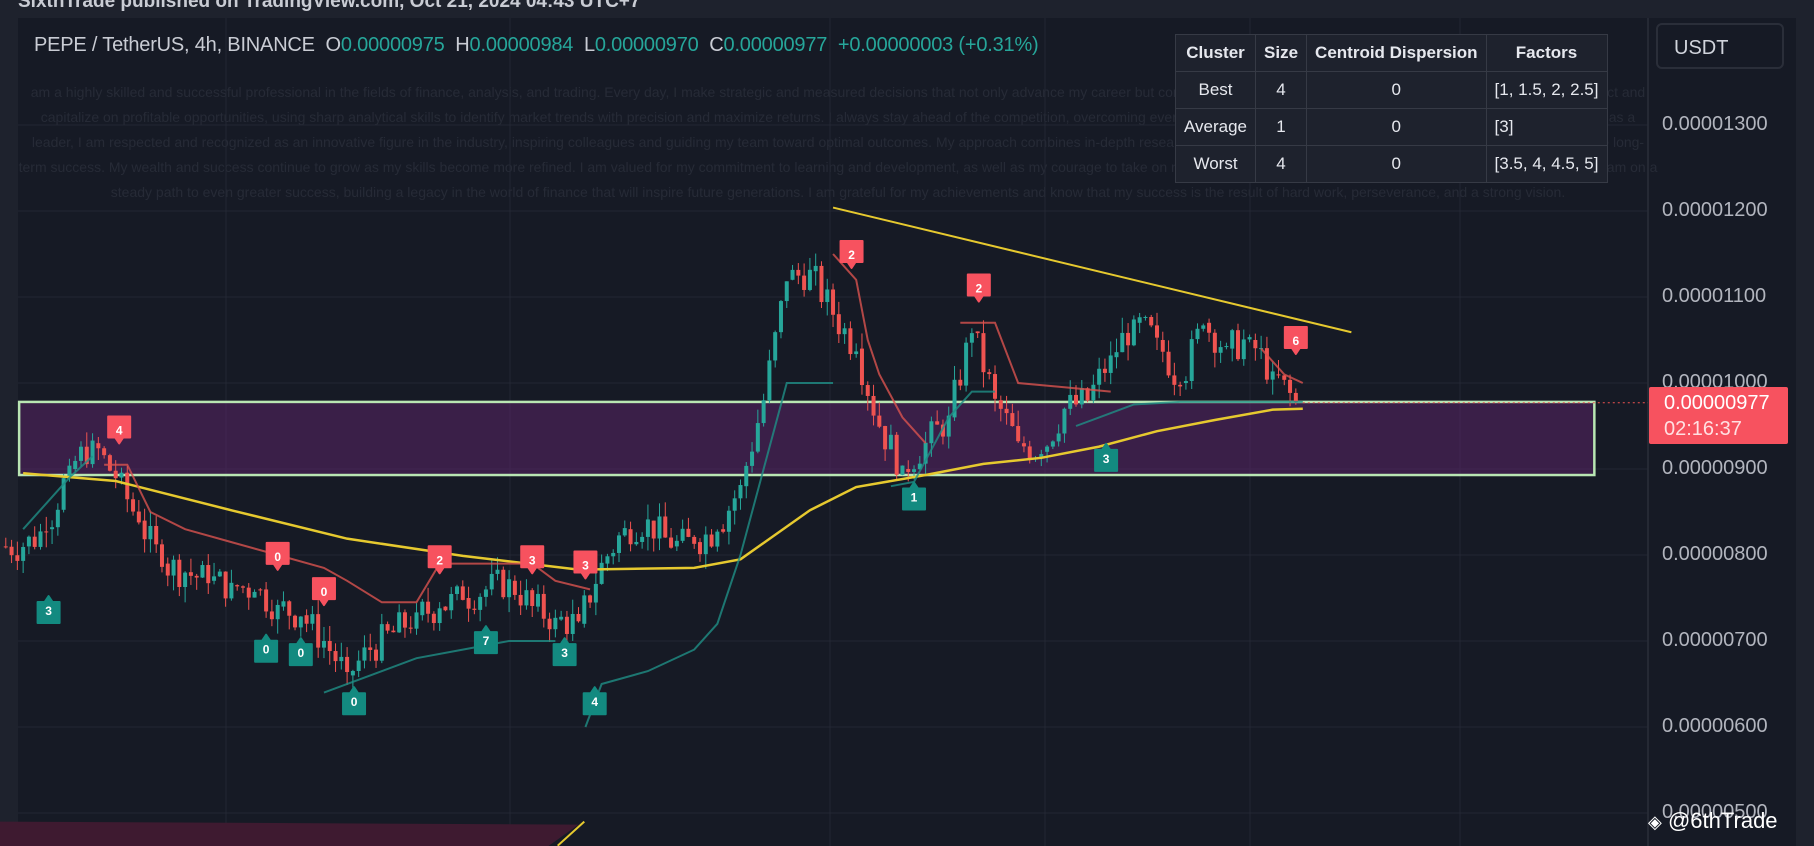  Describe the element at coordinates (1722, 820) in the screenshot. I see `credit-handle: @6thTrade` at that location.